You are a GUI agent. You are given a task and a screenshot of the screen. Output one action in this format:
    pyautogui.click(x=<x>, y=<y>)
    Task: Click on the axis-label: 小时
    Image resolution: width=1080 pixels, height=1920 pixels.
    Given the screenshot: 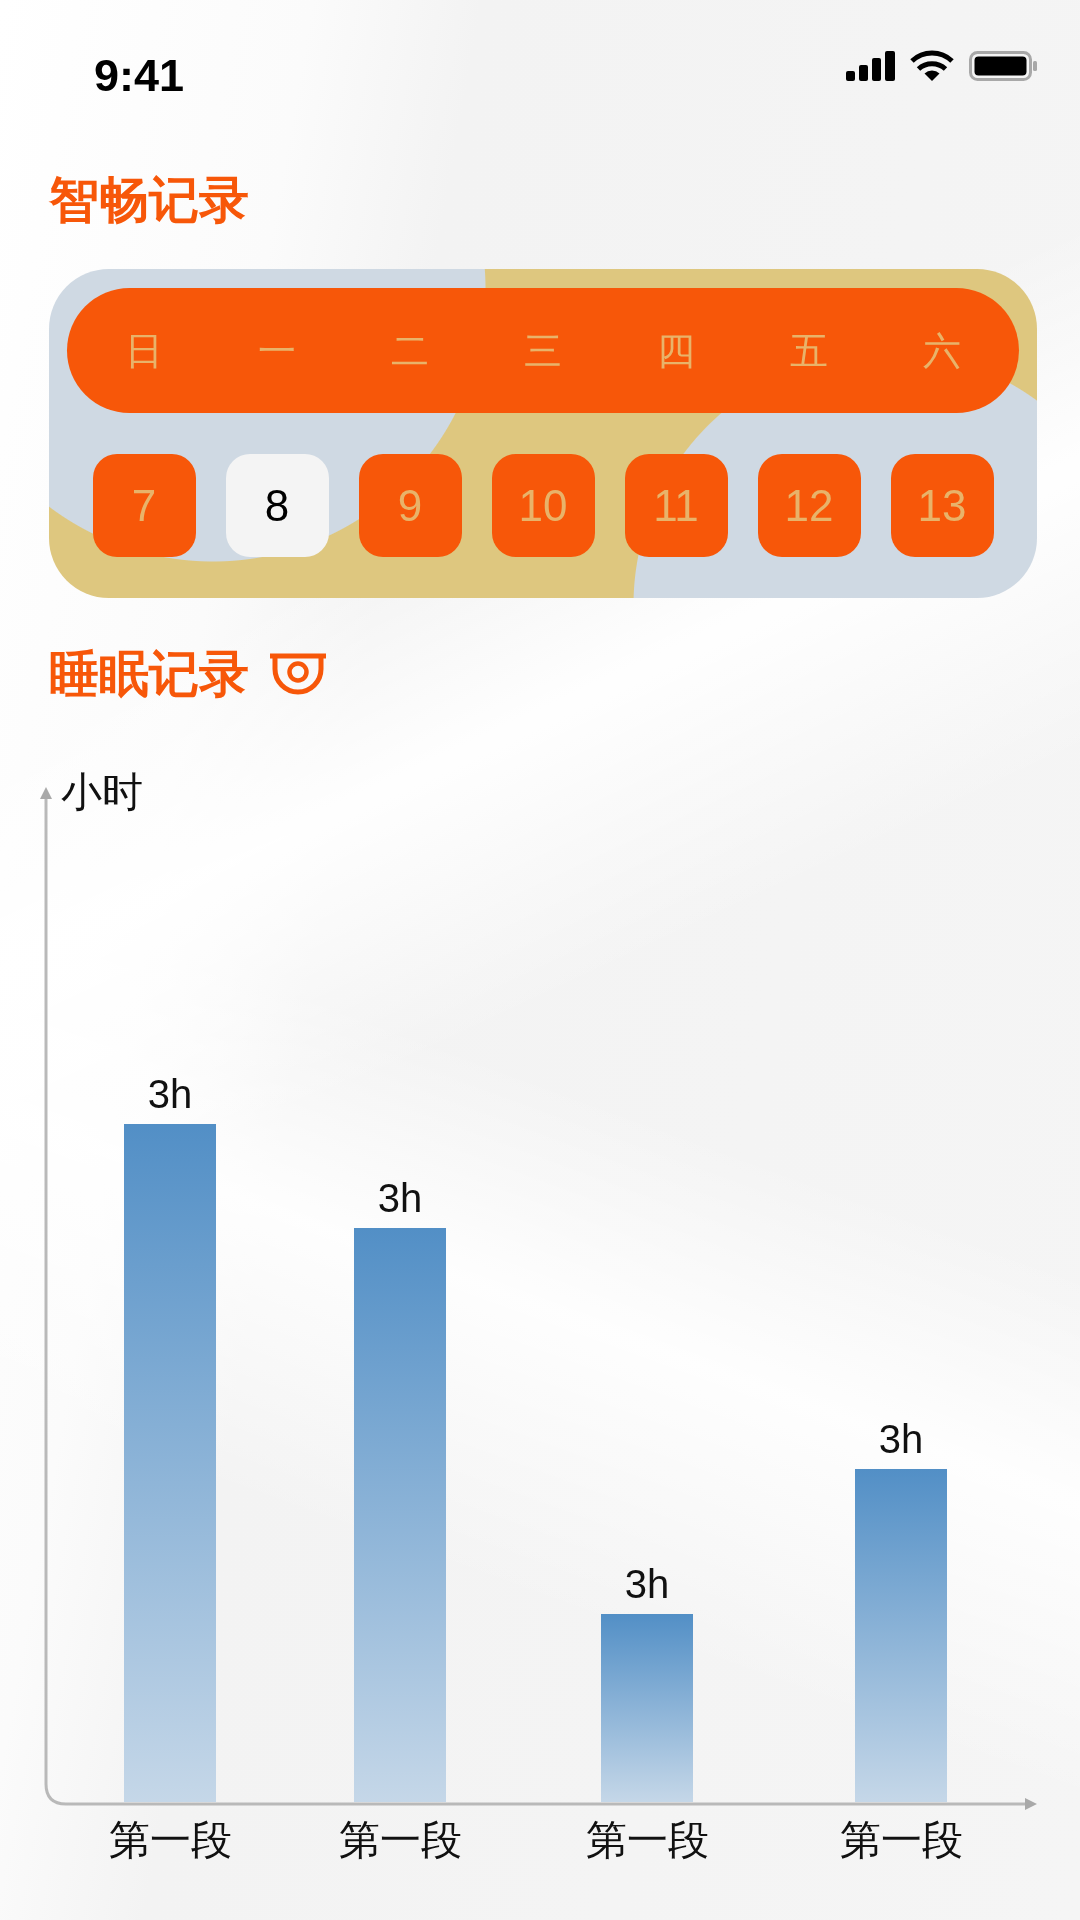 What is the action you would take?
    pyautogui.click(x=102, y=792)
    